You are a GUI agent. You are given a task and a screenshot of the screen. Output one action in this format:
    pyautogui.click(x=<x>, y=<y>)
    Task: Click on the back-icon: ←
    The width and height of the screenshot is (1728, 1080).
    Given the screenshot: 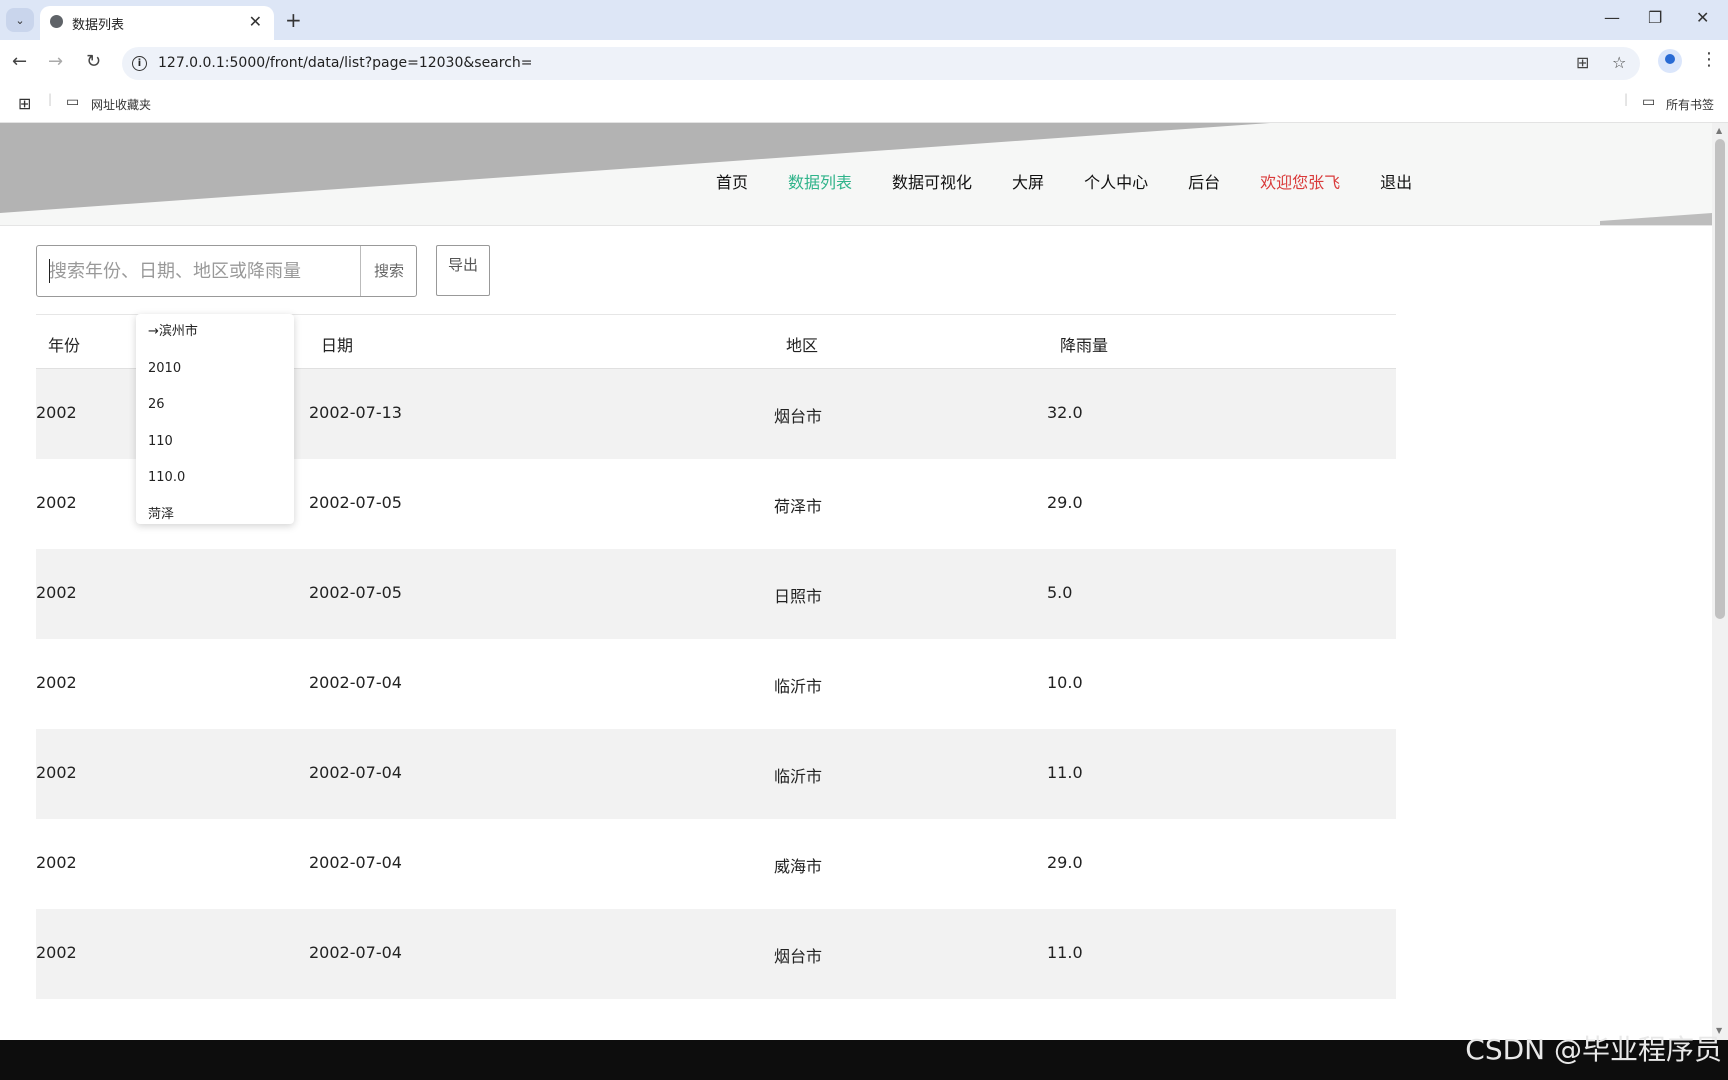 What is the action you would take?
    pyautogui.click(x=19, y=61)
    